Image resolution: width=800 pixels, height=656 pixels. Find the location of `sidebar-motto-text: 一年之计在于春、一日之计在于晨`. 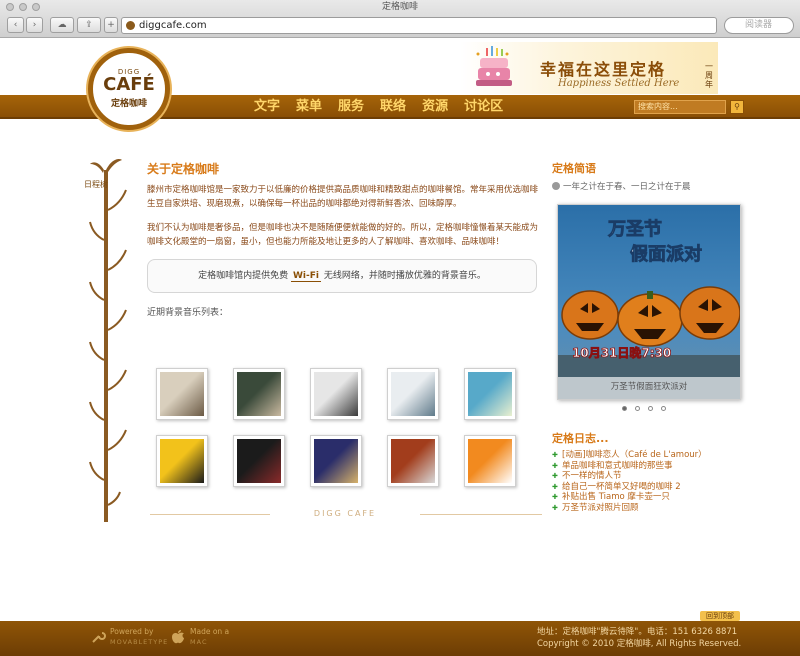

sidebar-motto-text: 一年之计在于春、一日之计在于晨 is located at coordinates (627, 187).